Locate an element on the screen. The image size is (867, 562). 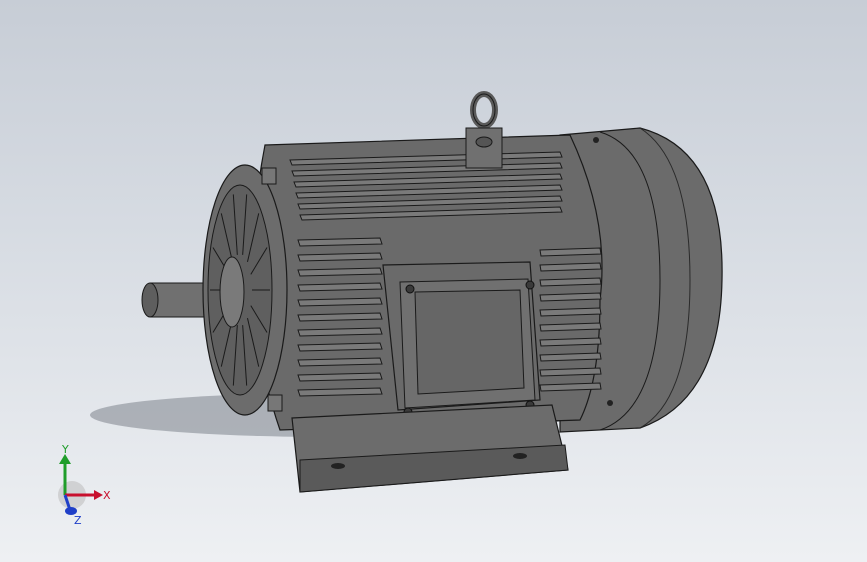
terminal-box is located at coordinates (461, 339).